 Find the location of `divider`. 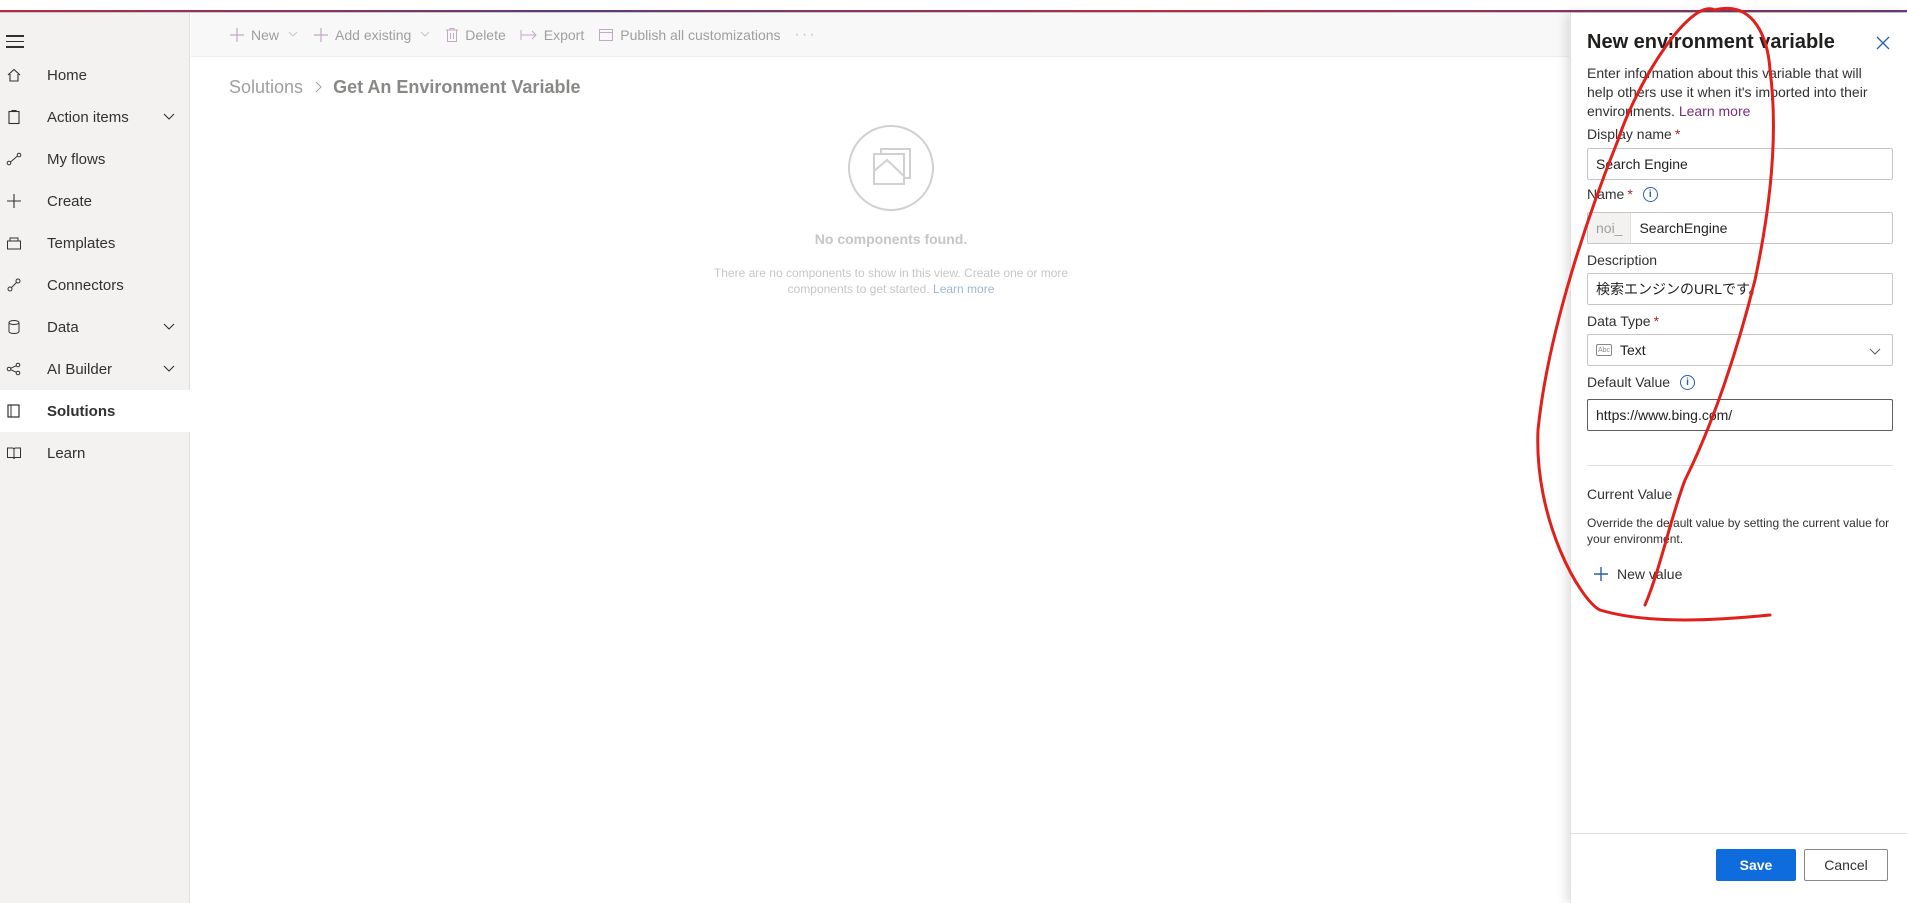

divider is located at coordinates (1740, 465).